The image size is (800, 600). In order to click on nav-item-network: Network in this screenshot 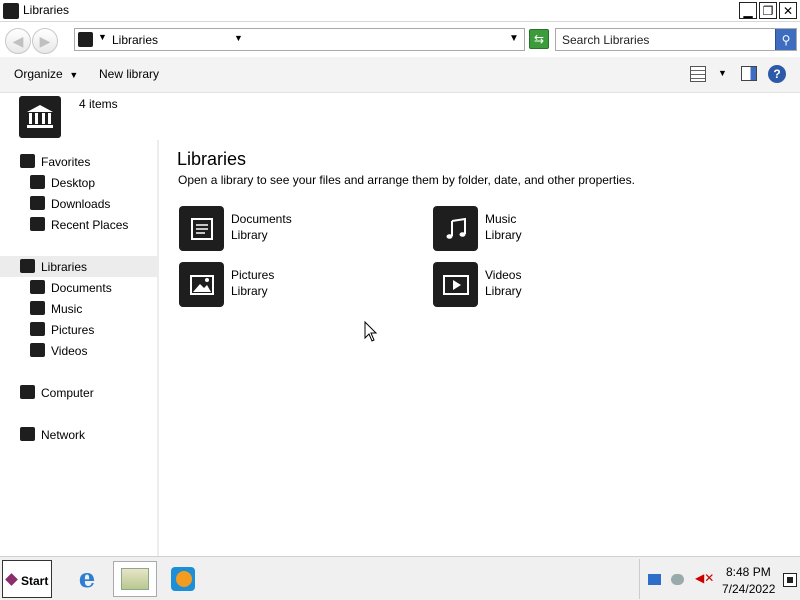, I will do `click(78, 434)`.